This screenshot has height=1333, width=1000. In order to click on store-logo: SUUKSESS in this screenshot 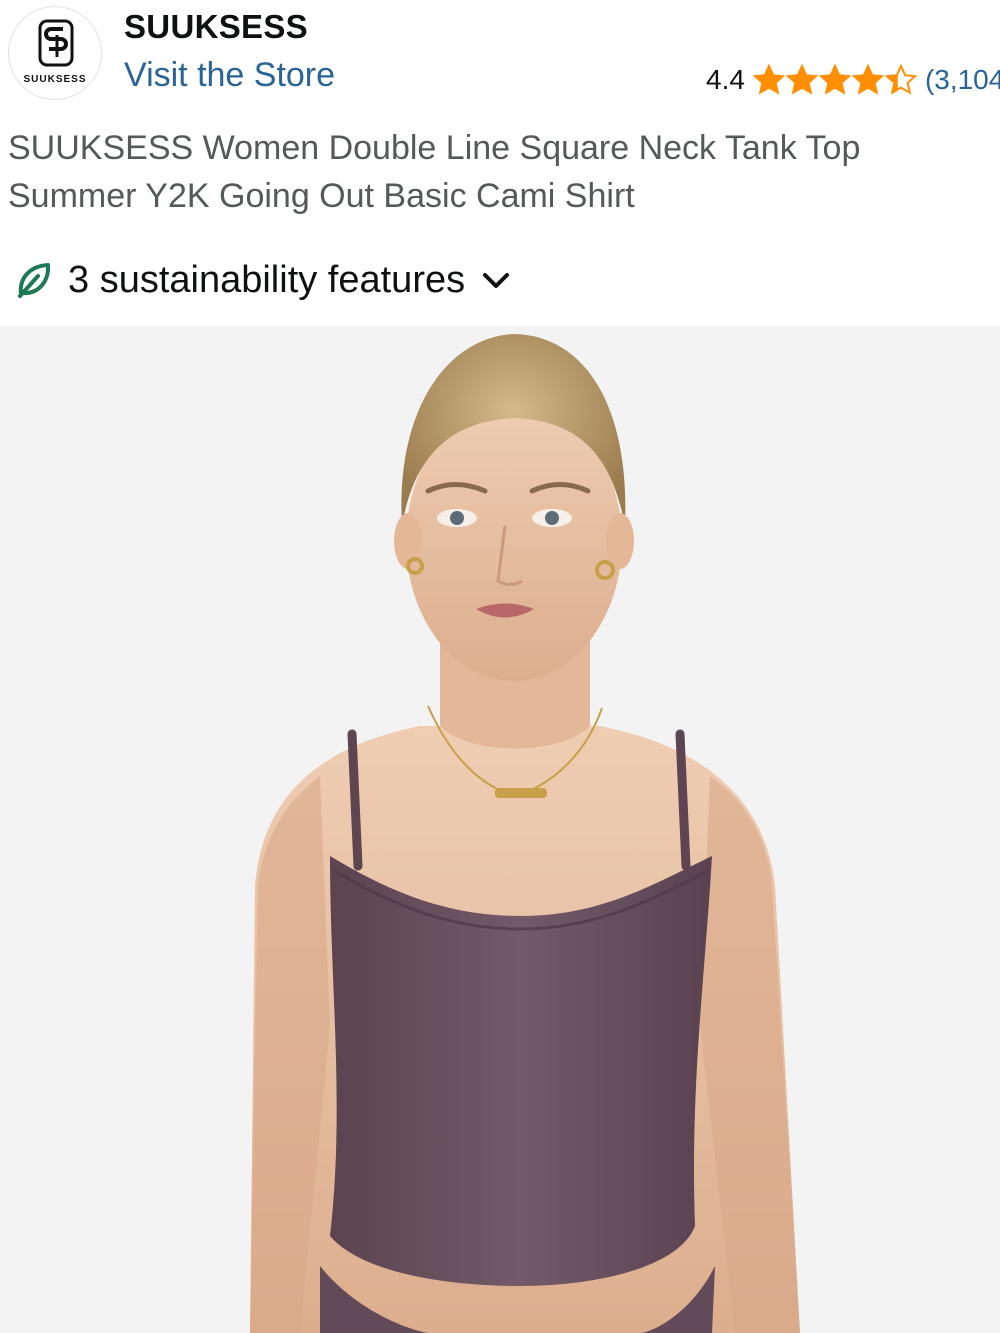, I will do `click(55, 53)`.